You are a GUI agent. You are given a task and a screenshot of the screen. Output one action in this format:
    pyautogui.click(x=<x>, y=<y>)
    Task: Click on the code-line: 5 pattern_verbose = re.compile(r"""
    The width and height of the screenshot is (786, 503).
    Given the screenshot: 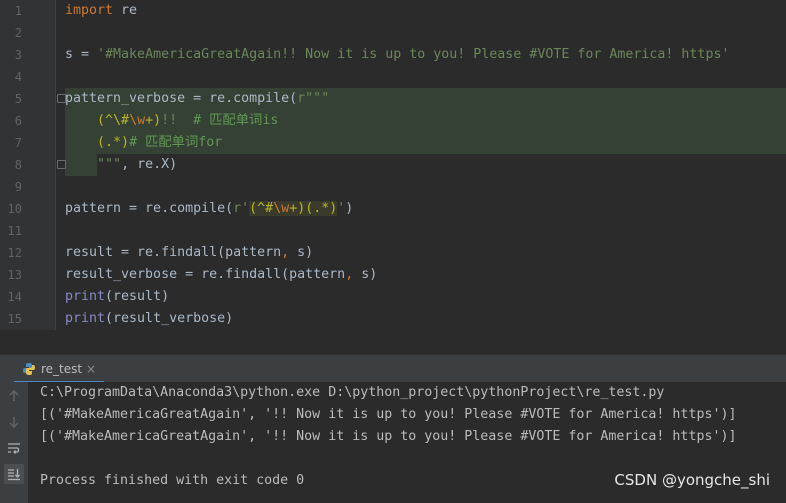 What is the action you would take?
    pyautogui.click(x=393, y=99)
    